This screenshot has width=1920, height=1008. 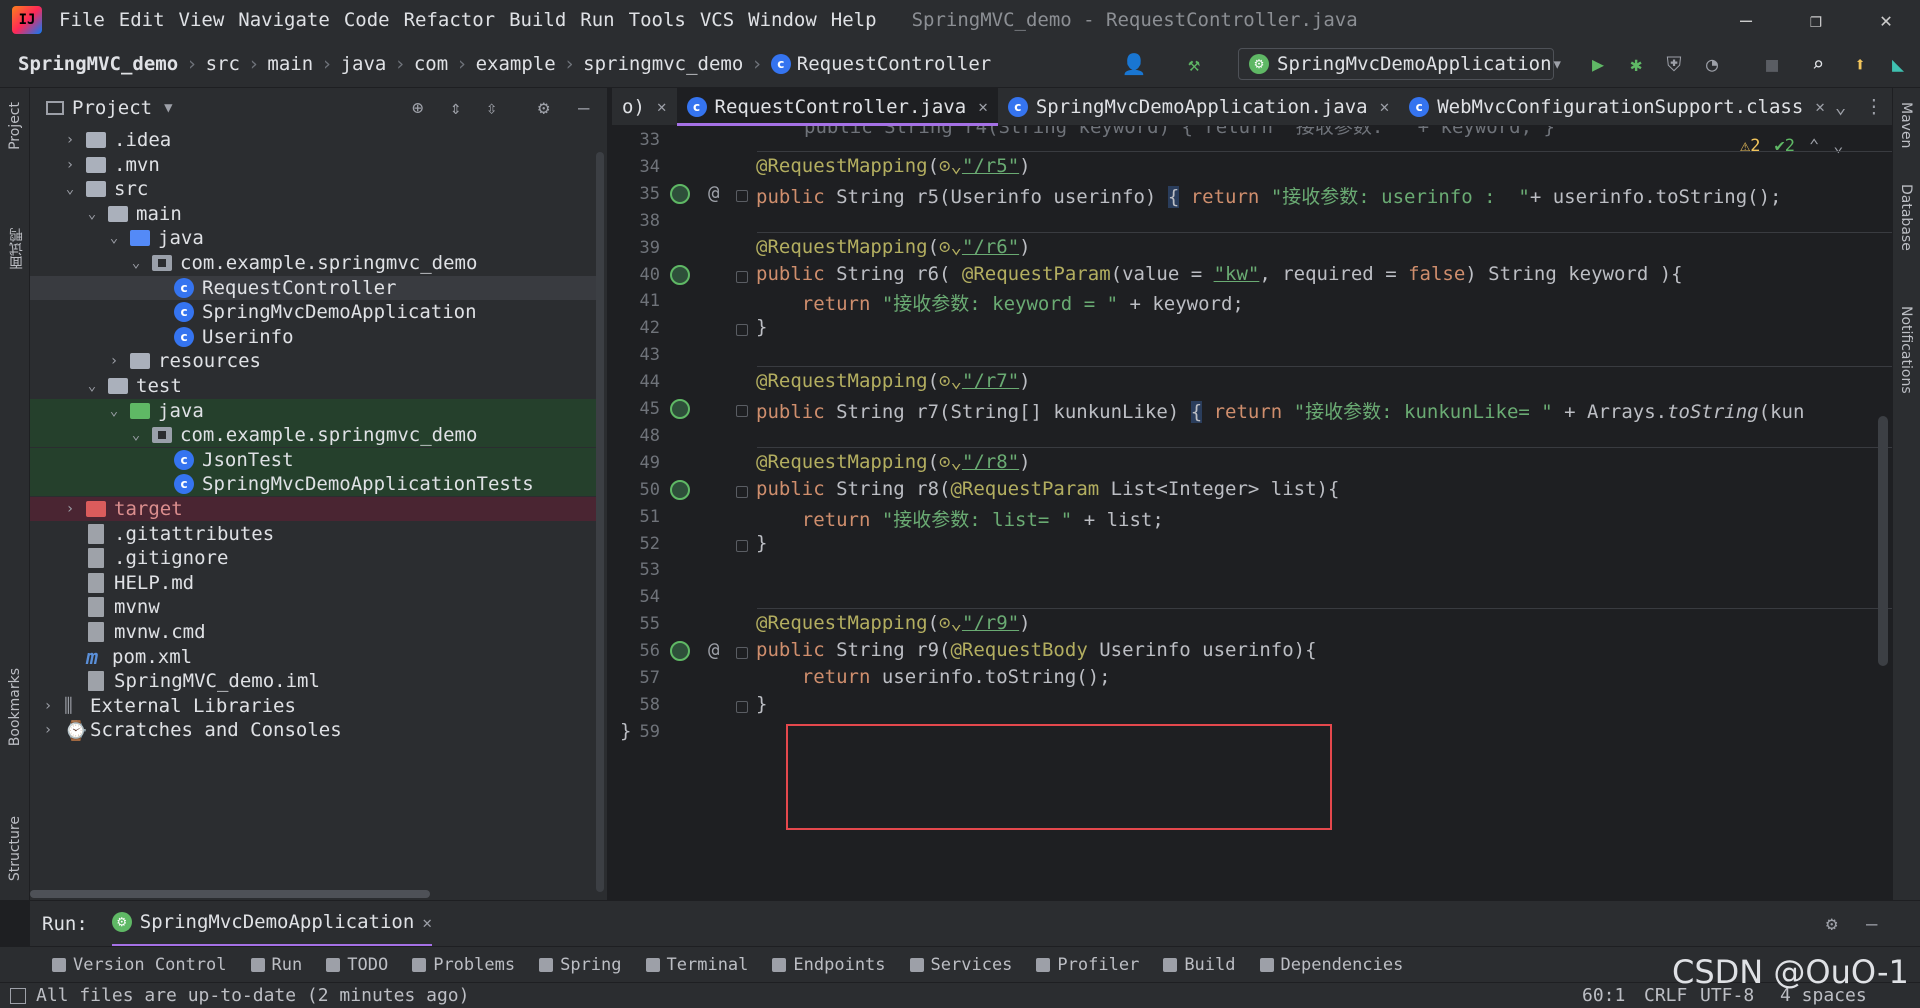 I want to click on tree-item: › ⌚ Scratches and Consoles, so click(x=315, y=730).